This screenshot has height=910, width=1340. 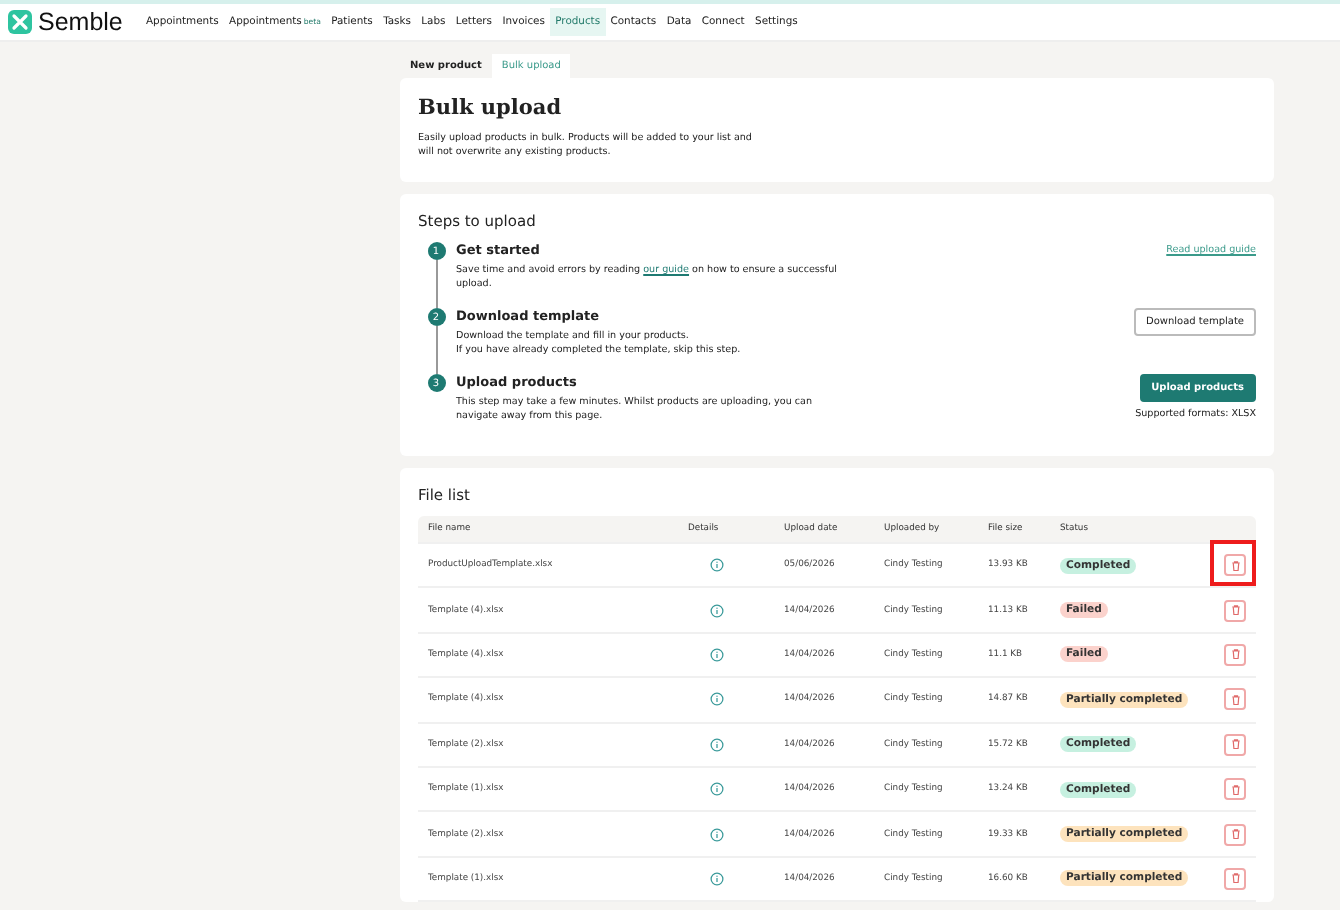 What do you see at coordinates (491, 108) in the screenshot?
I see `page-title: Bulk upload` at bounding box center [491, 108].